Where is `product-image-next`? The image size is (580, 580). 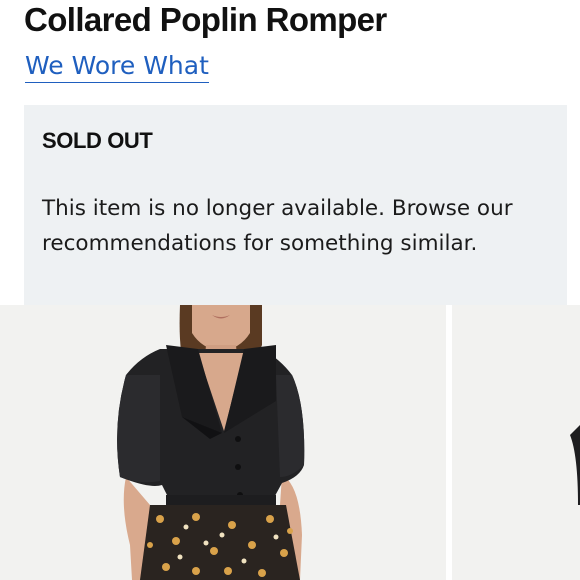 product-image-next is located at coordinates (516, 442).